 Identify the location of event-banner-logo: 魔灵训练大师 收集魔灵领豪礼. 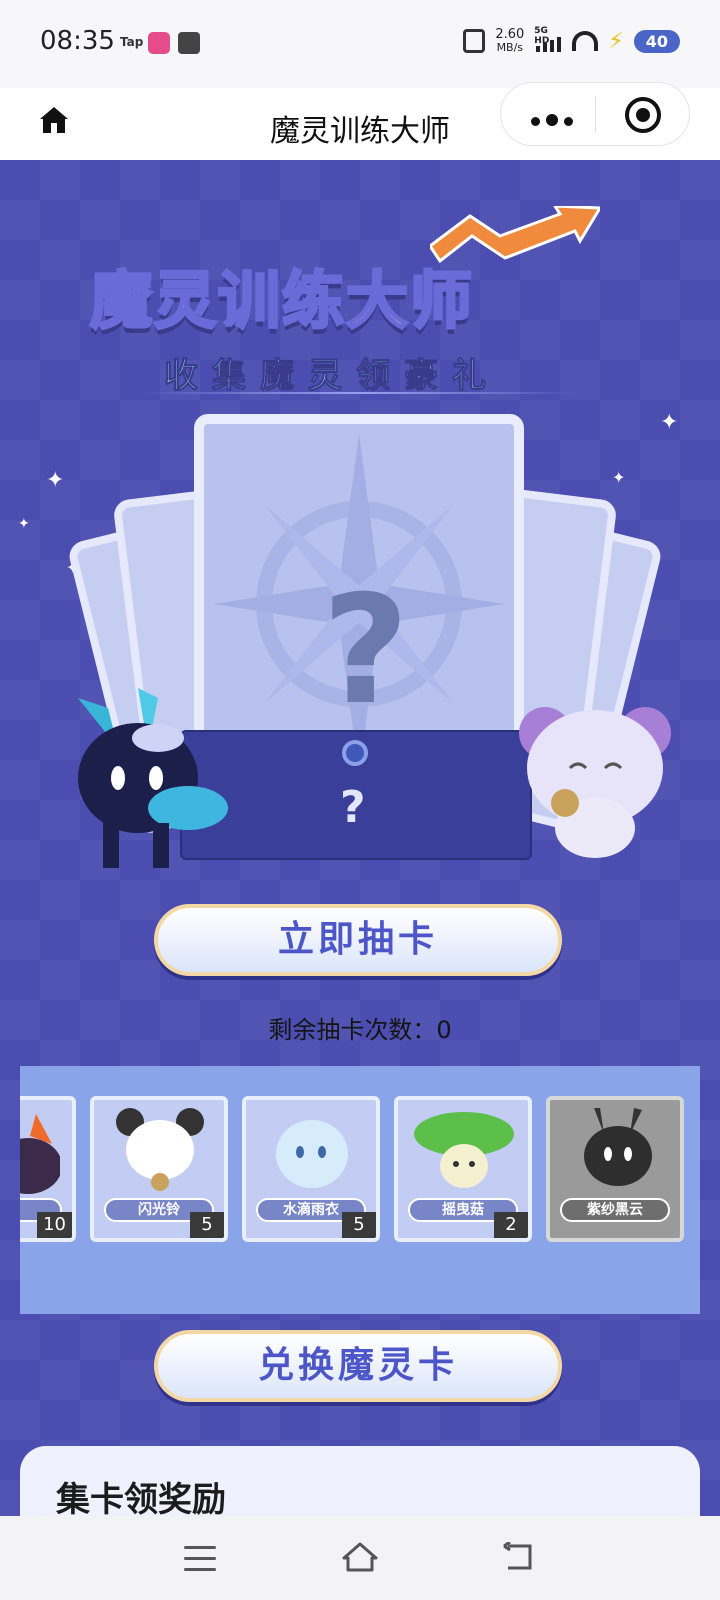
(360, 300).